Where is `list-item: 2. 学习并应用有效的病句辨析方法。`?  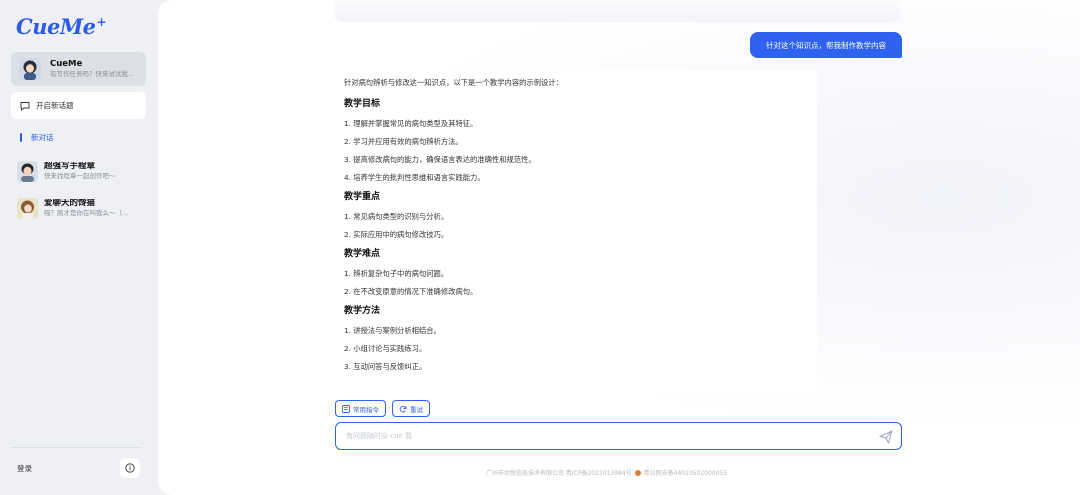 list-item: 2. 学习并应用有效的病句辨析方法。 is located at coordinates (403, 141).